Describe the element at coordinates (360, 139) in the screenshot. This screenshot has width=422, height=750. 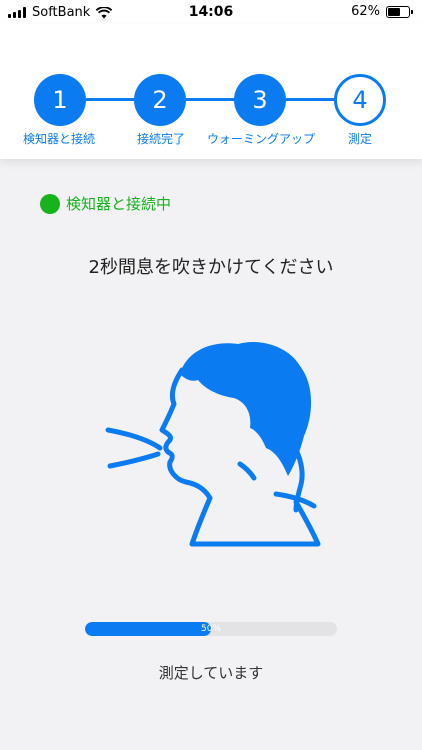
I see `step-4-label: 測定` at that location.